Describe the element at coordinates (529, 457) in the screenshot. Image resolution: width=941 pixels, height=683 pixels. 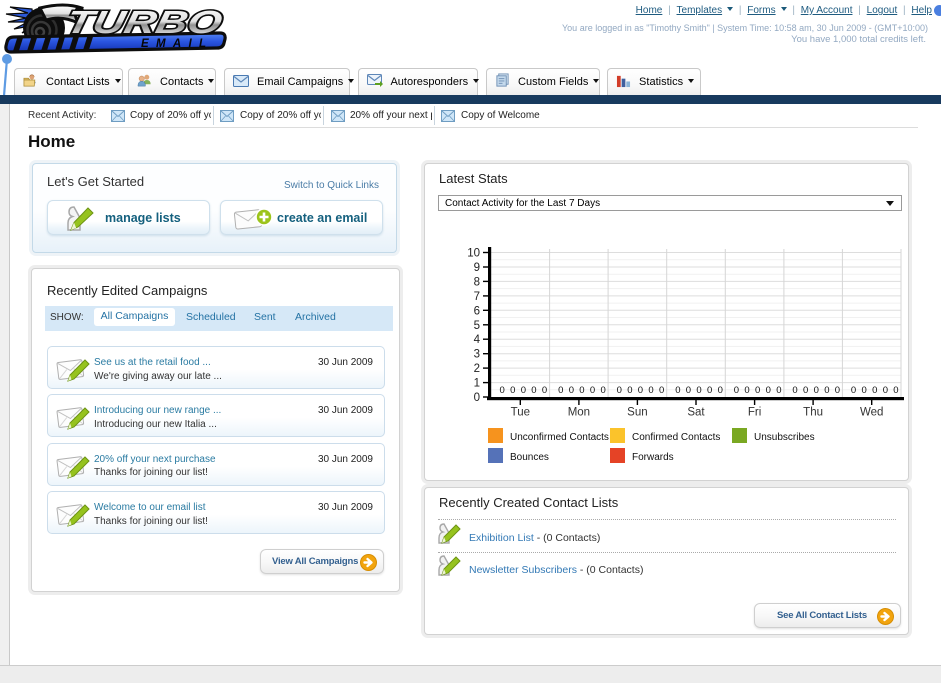
I see `svg-text: Bounces` at that location.